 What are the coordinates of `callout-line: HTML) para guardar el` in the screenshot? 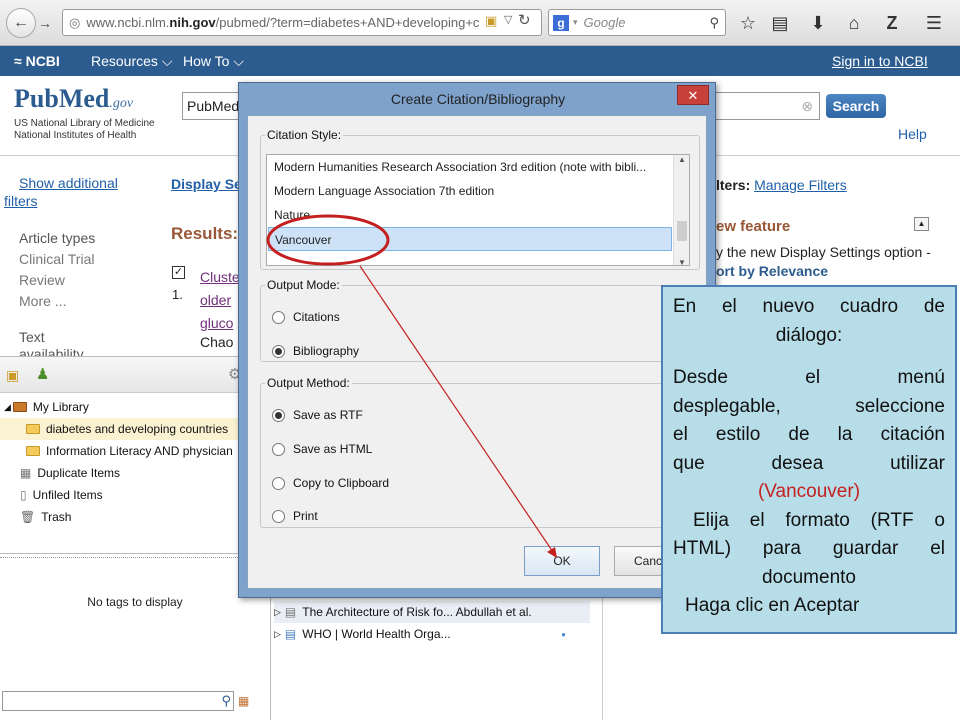 It's located at (809, 548).